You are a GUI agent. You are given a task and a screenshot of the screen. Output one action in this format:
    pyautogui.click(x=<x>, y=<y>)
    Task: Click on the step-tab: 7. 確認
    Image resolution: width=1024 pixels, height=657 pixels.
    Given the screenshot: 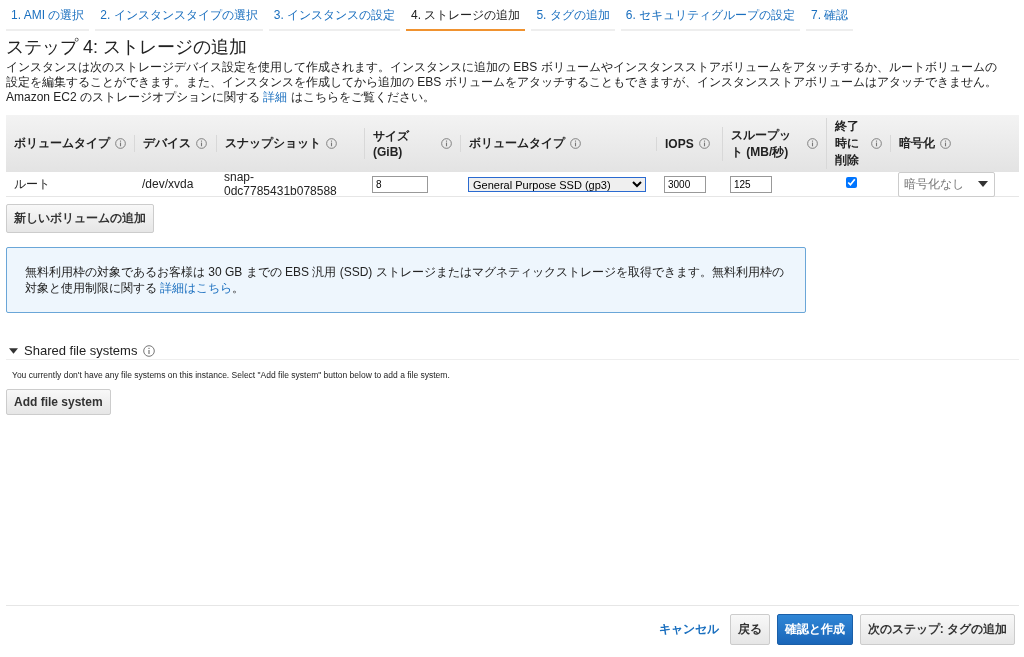 What is the action you would take?
    pyautogui.click(x=830, y=17)
    